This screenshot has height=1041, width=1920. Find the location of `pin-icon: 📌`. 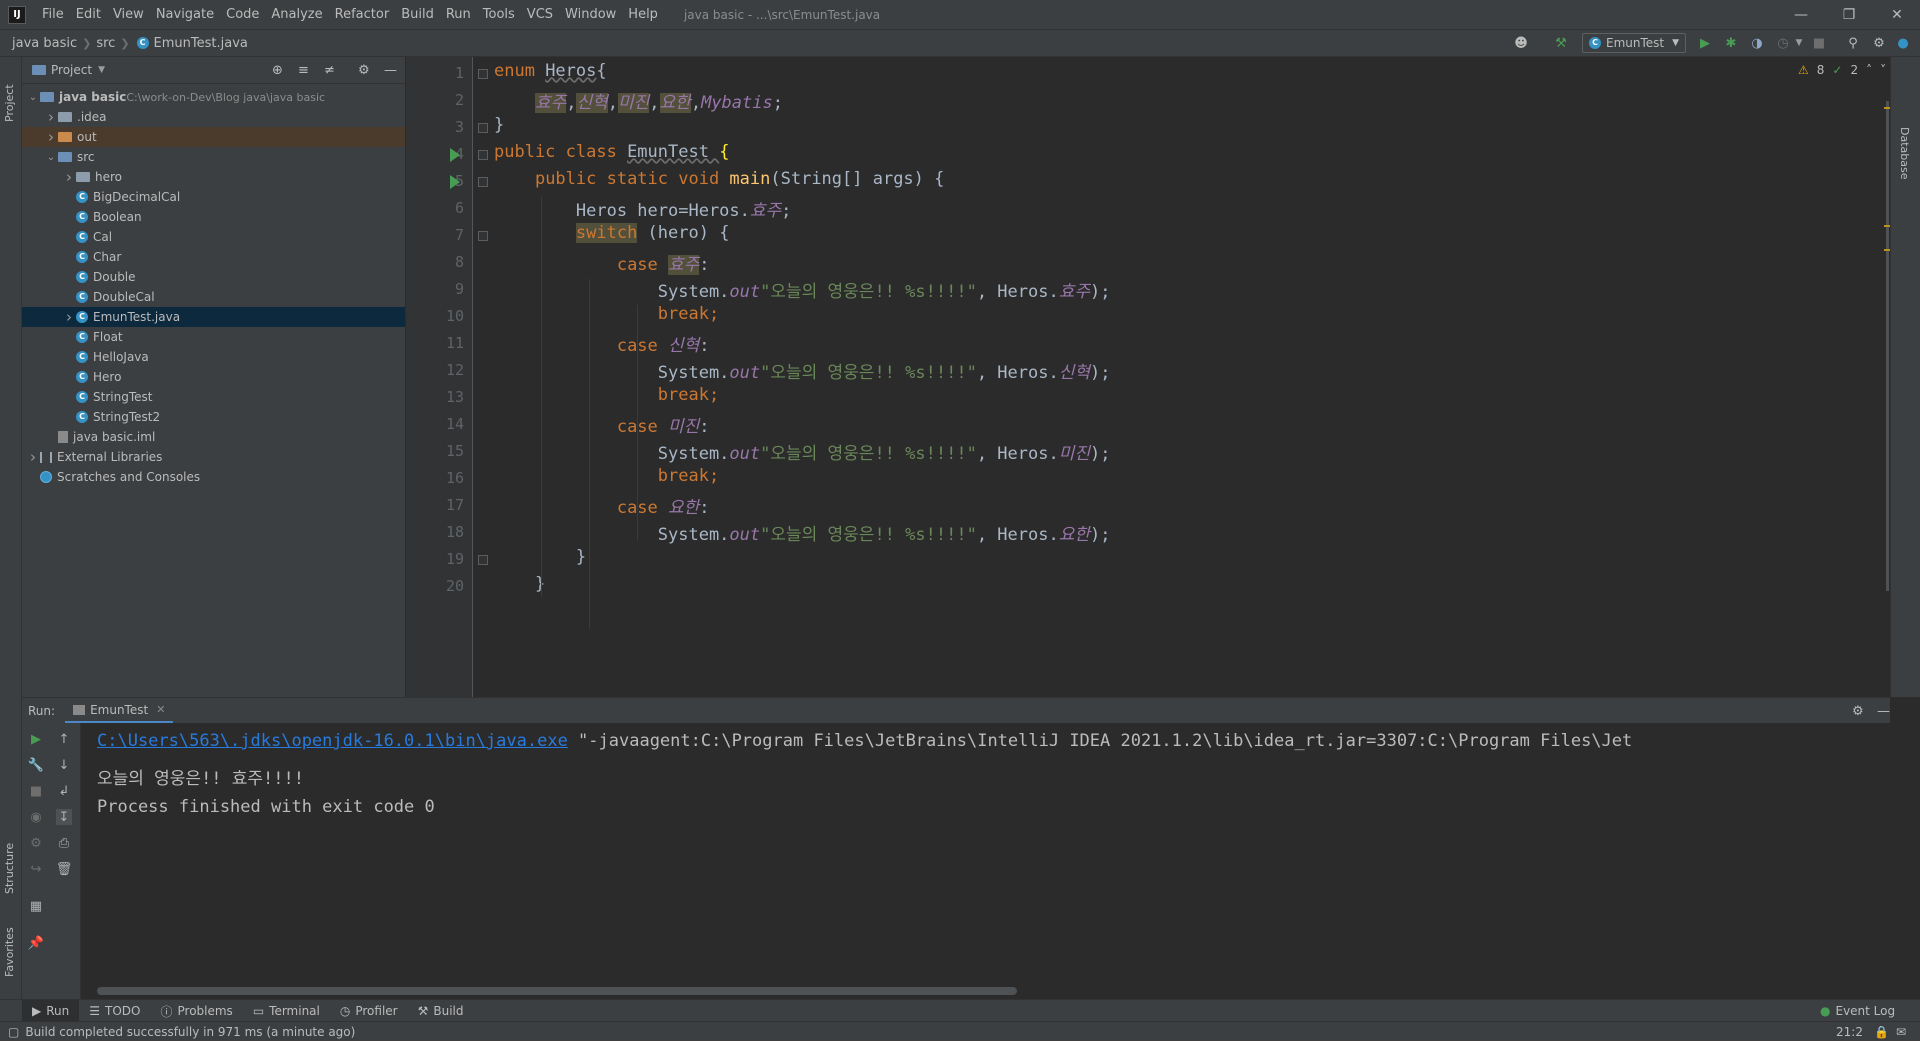

pin-icon: 📌 is located at coordinates (36, 943).